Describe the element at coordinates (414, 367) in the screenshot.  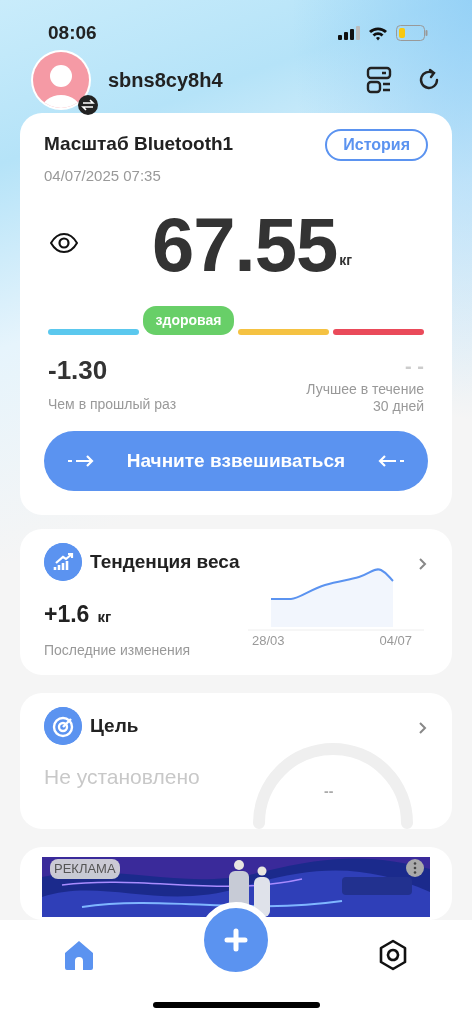
I see `best-value: - -` at that location.